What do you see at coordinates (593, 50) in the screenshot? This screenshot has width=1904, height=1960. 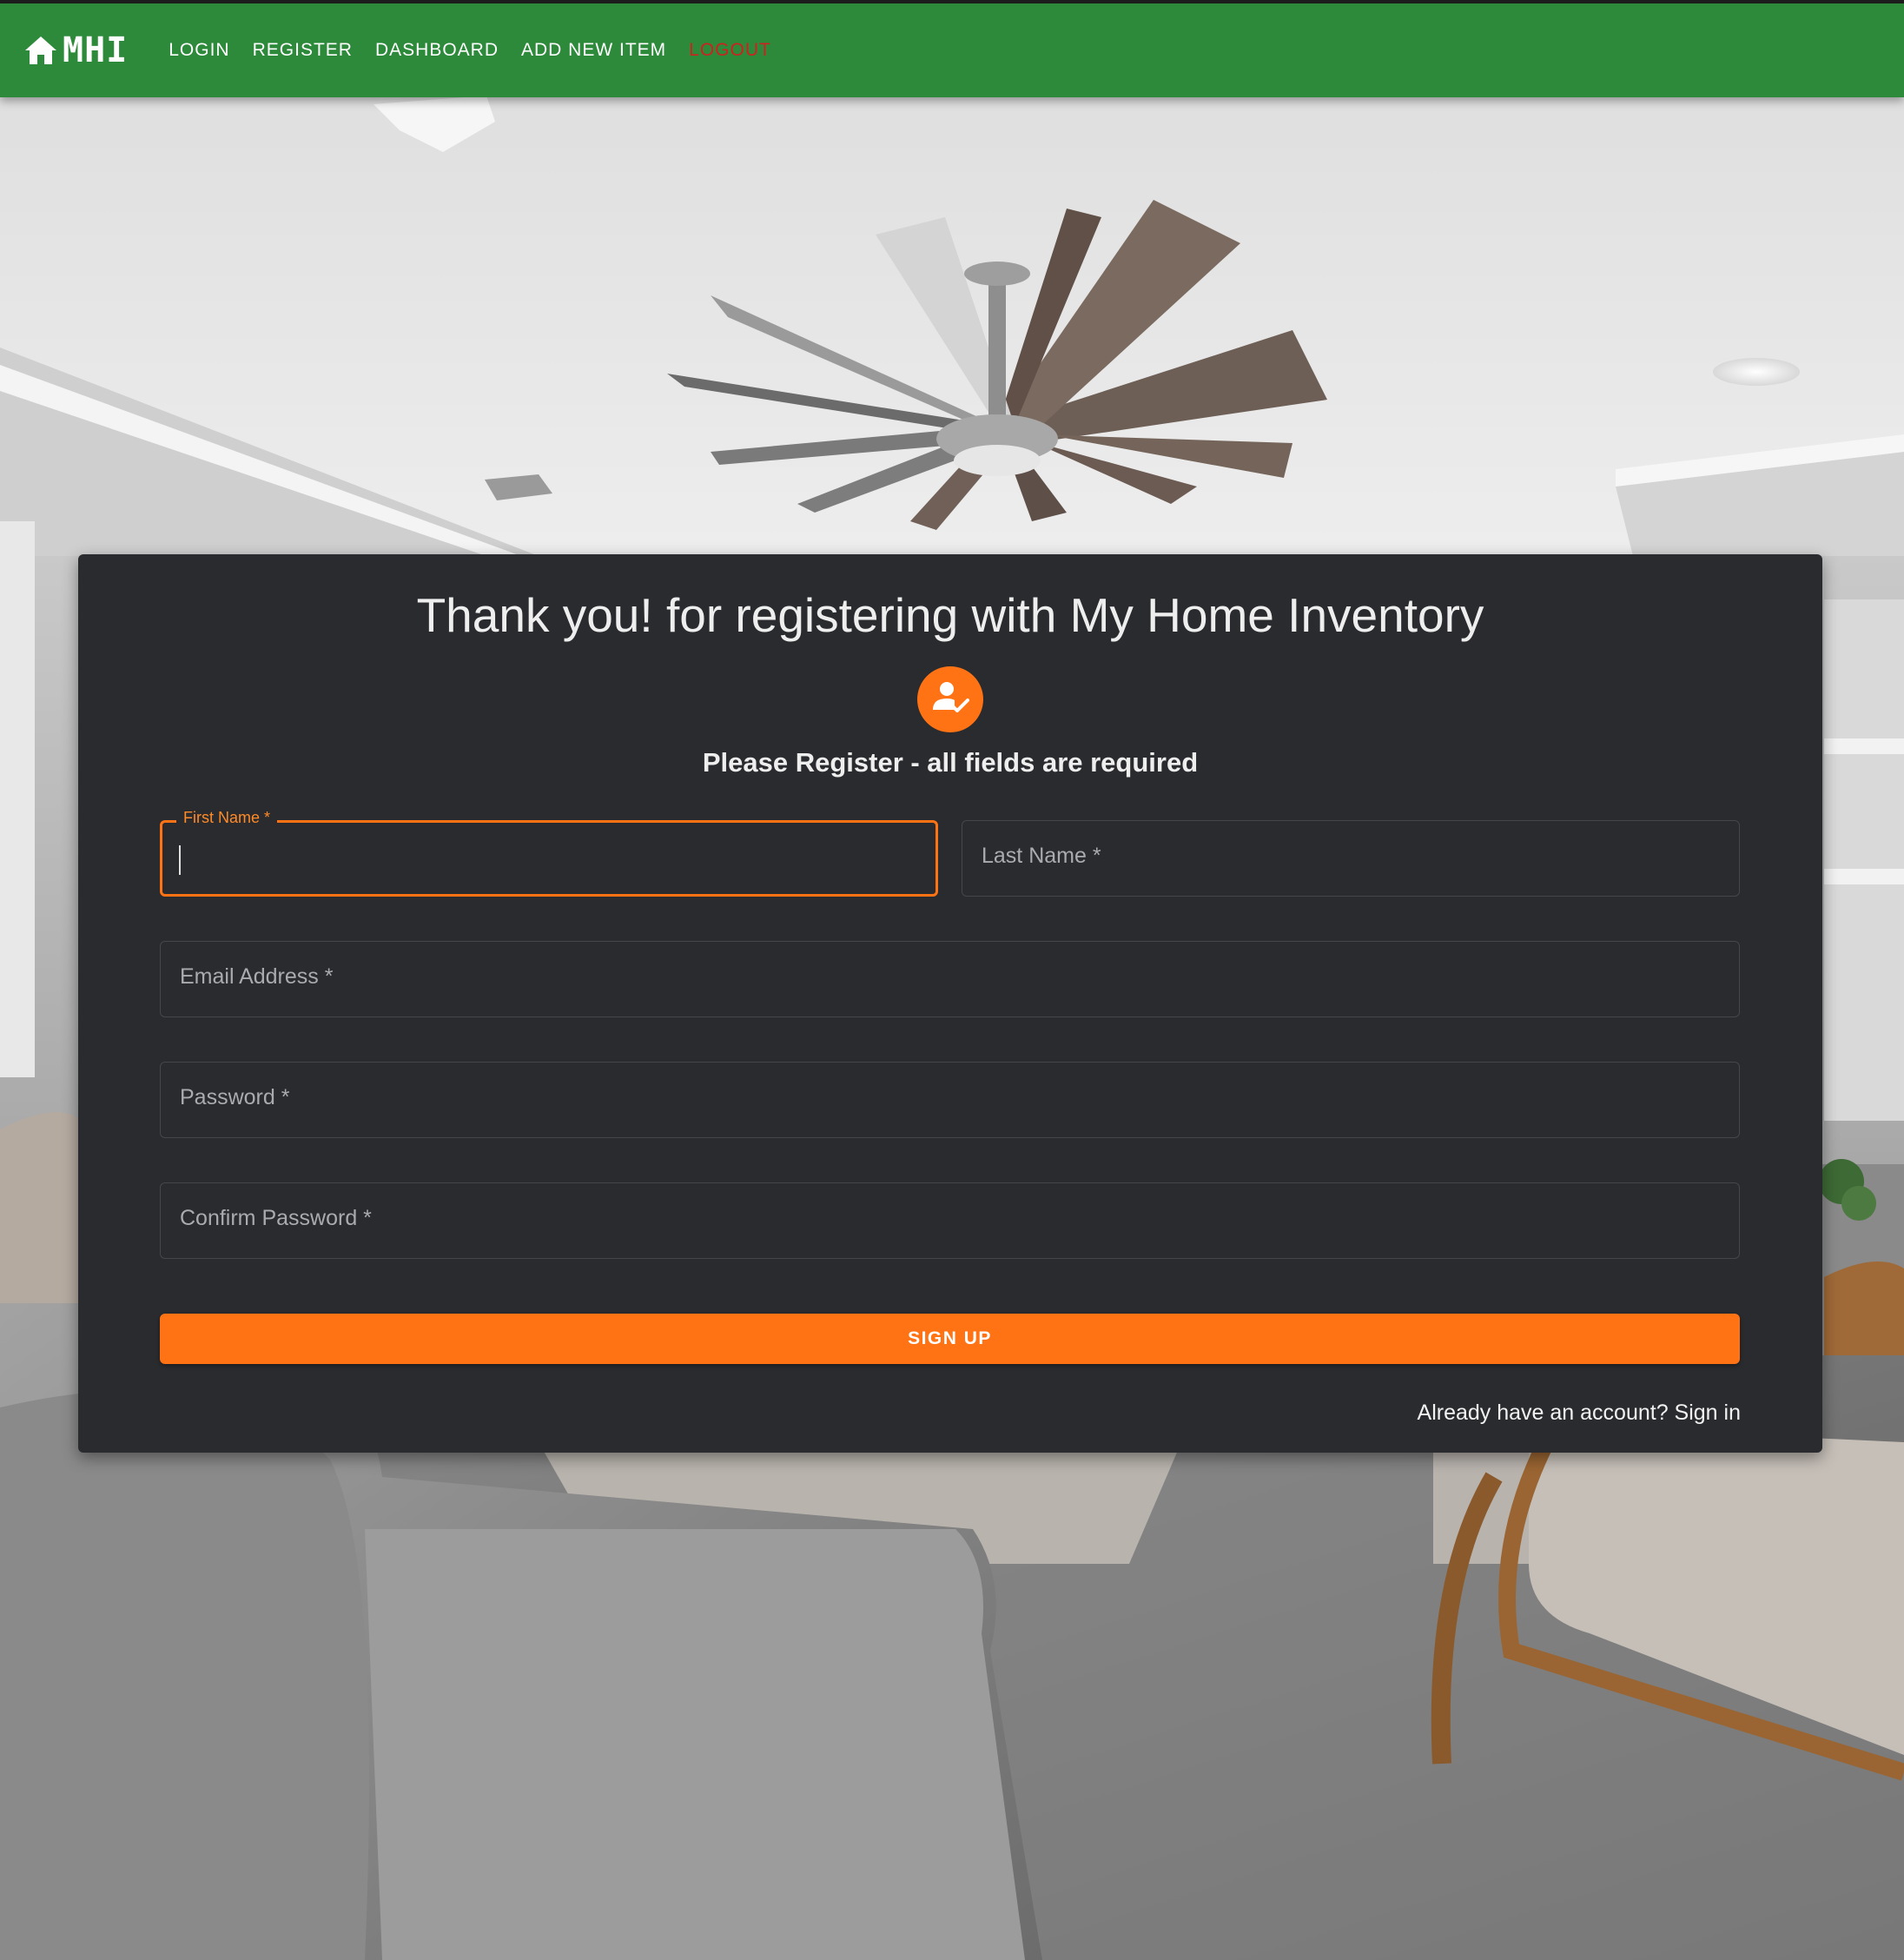 I see `nav-add-new-item: ADD NEW ITEM` at bounding box center [593, 50].